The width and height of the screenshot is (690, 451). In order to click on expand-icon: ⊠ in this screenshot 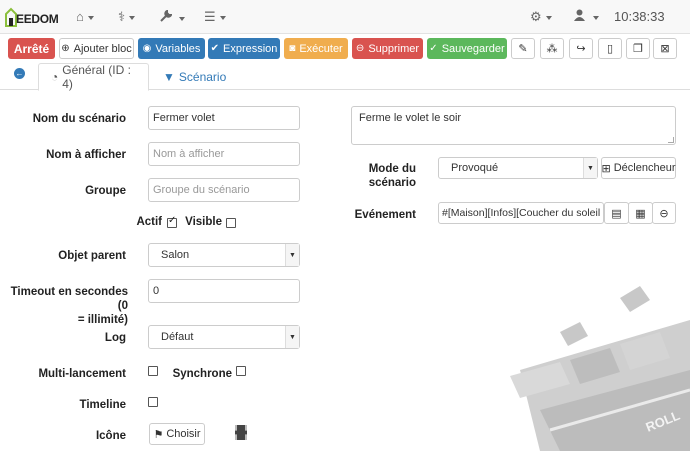, I will do `click(665, 49)`.